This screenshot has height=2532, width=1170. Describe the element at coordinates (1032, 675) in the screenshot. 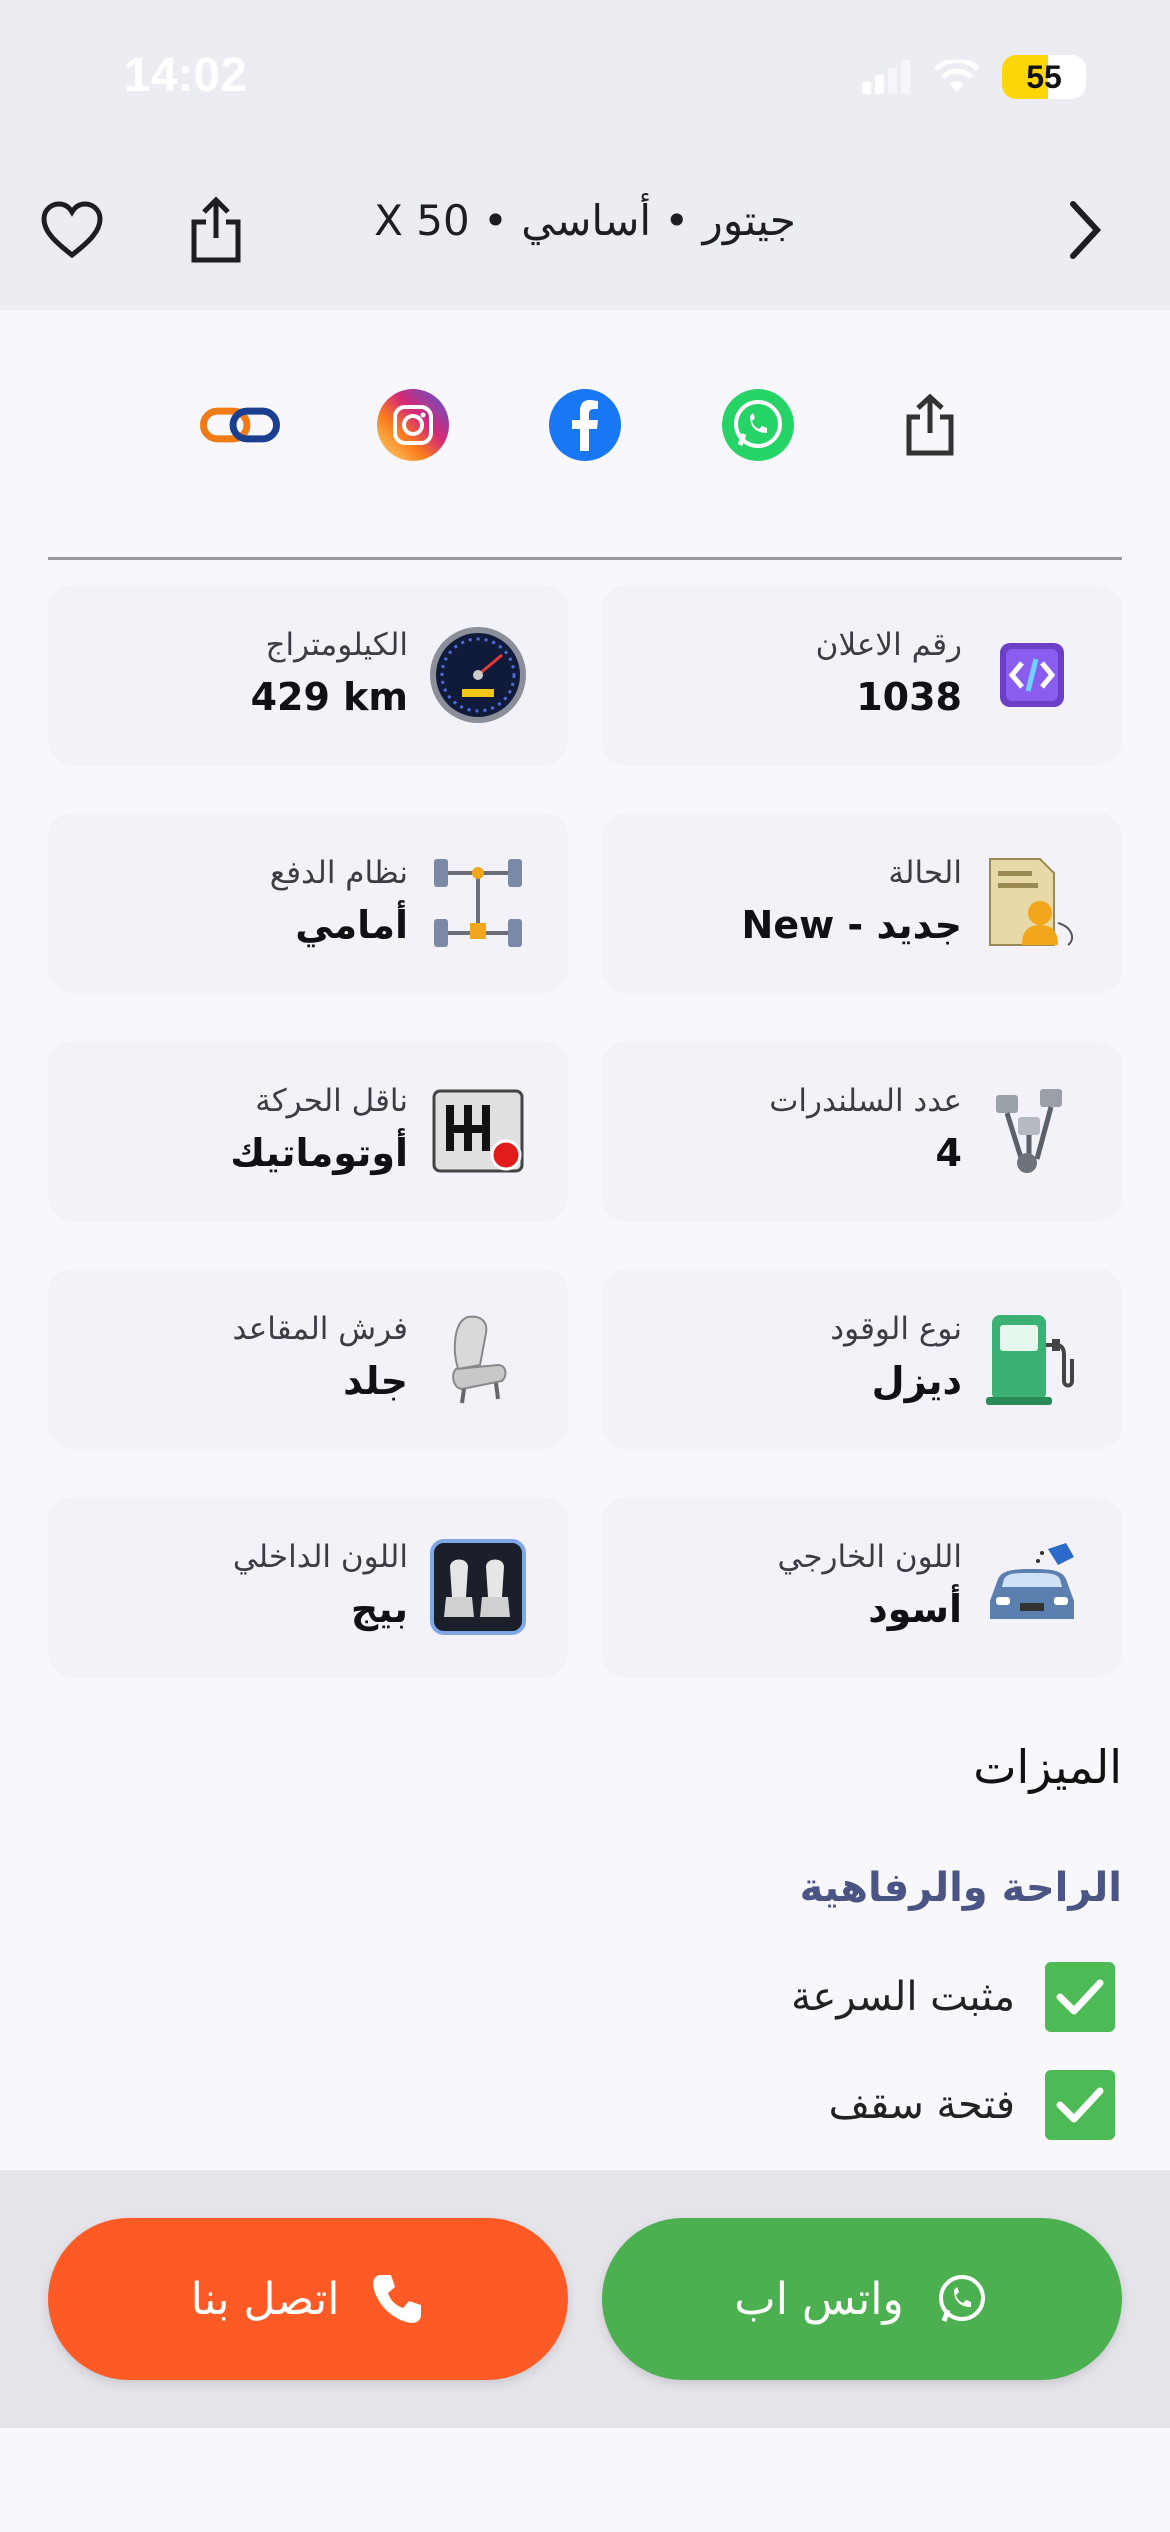

I see `code-icon` at that location.